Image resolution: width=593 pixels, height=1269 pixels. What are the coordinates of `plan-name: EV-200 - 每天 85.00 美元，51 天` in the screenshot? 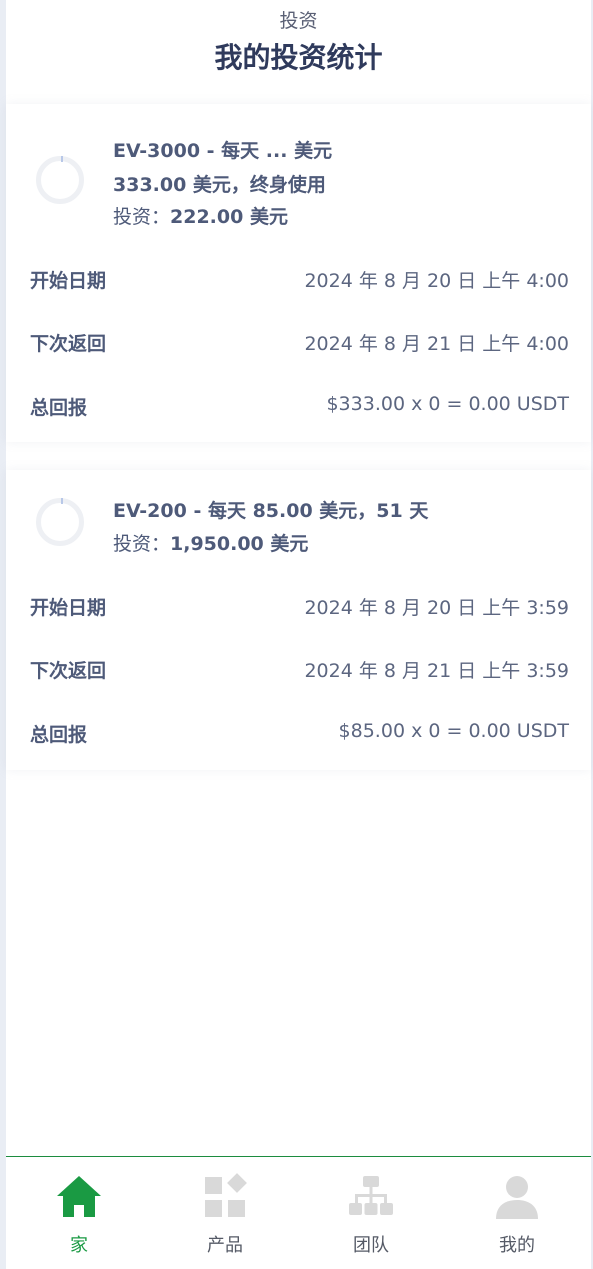 It's located at (271, 511).